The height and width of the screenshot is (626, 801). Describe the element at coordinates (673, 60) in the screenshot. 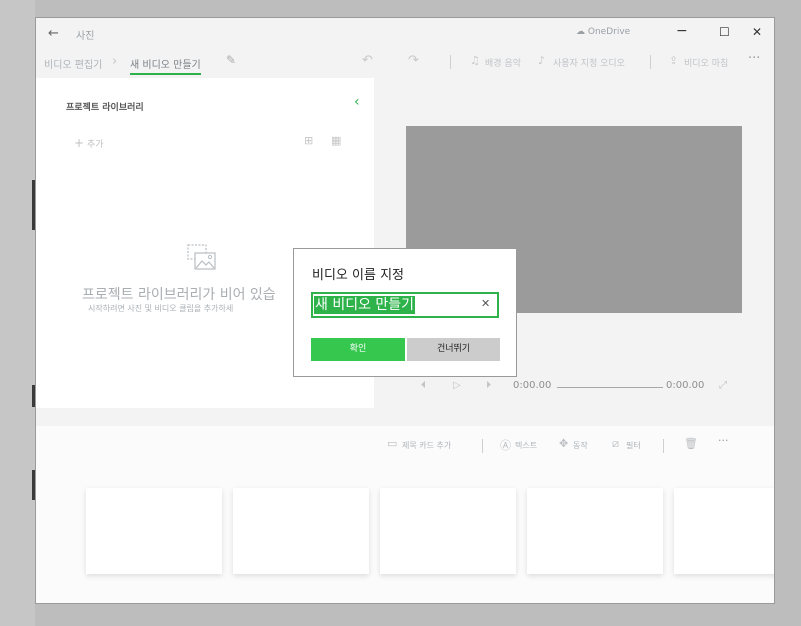

I see `export-icon: ⇪` at that location.